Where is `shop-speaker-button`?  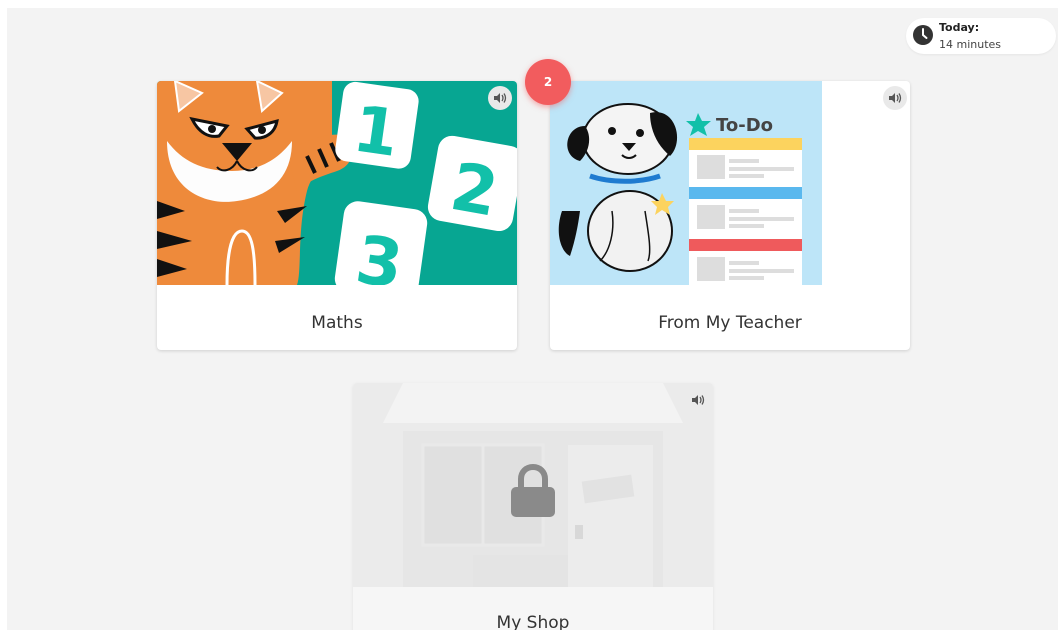
shop-speaker-button is located at coordinates (698, 400).